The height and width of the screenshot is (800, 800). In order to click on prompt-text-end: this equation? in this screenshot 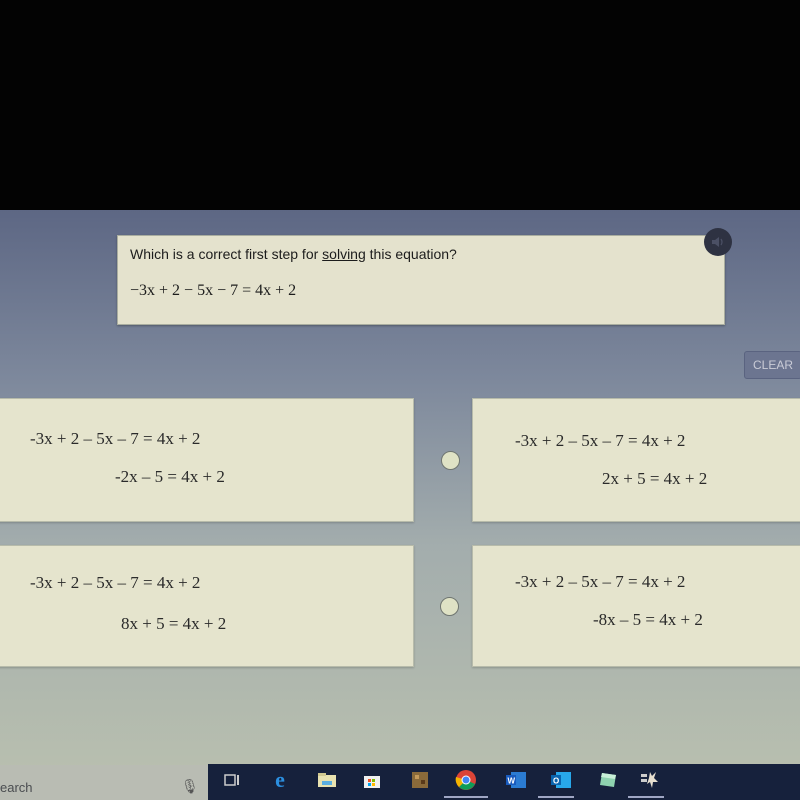, I will do `click(411, 254)`.